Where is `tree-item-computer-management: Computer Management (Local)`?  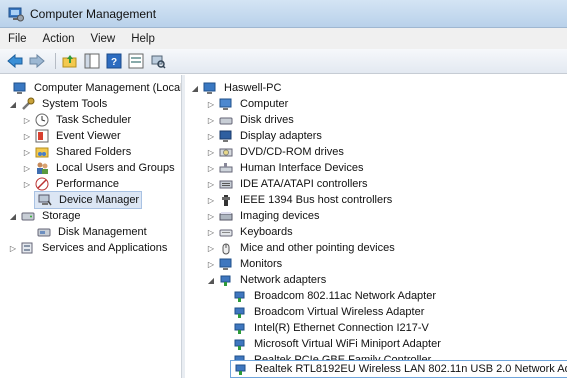
tree-item-computer-management: Computer Management (Local) is located at coordinates (95, 88).